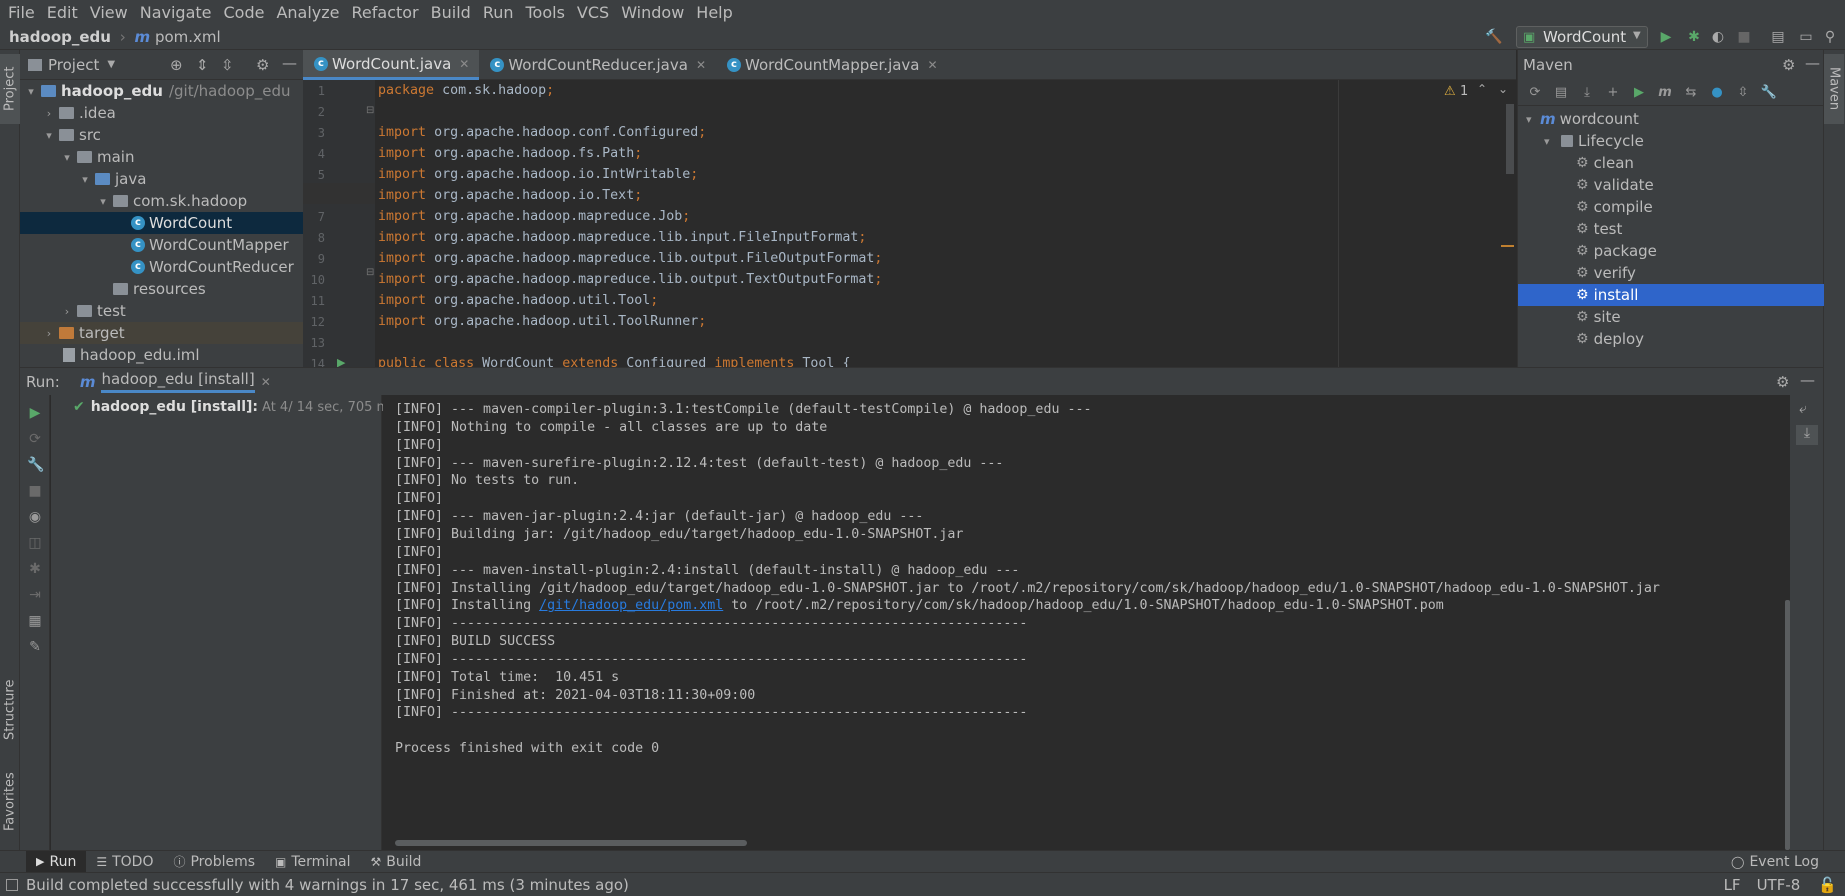 This screenshot has width=1845, height=896. What do you see at coordinates (1834, 89) in the screenshot?
I see `side-tab-maven: Maven` at bounding box center [1834, 89].